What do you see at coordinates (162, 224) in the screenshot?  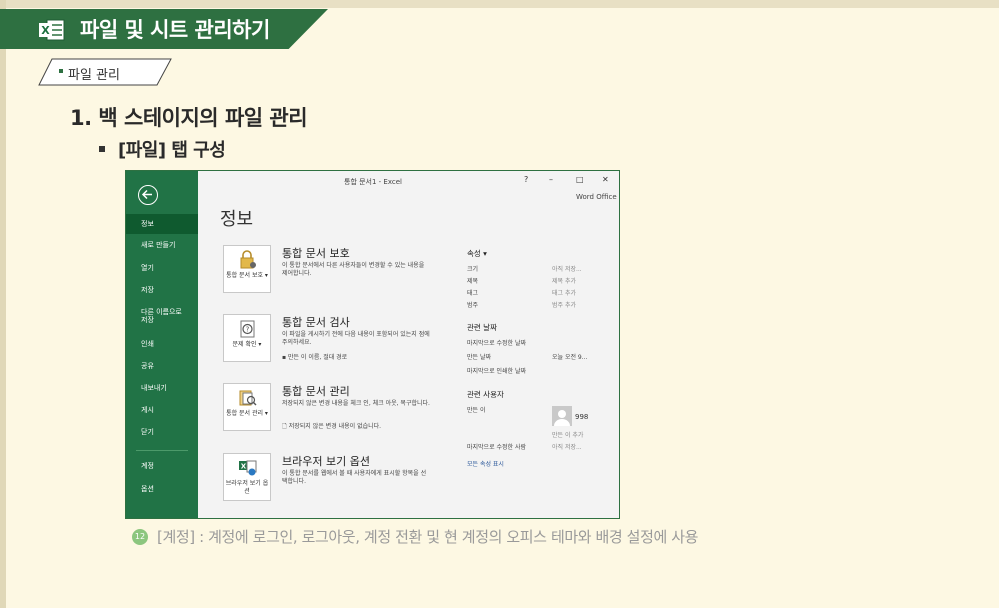 I see `sidebar-item-info: 정보` at bounding box center [162, 224].